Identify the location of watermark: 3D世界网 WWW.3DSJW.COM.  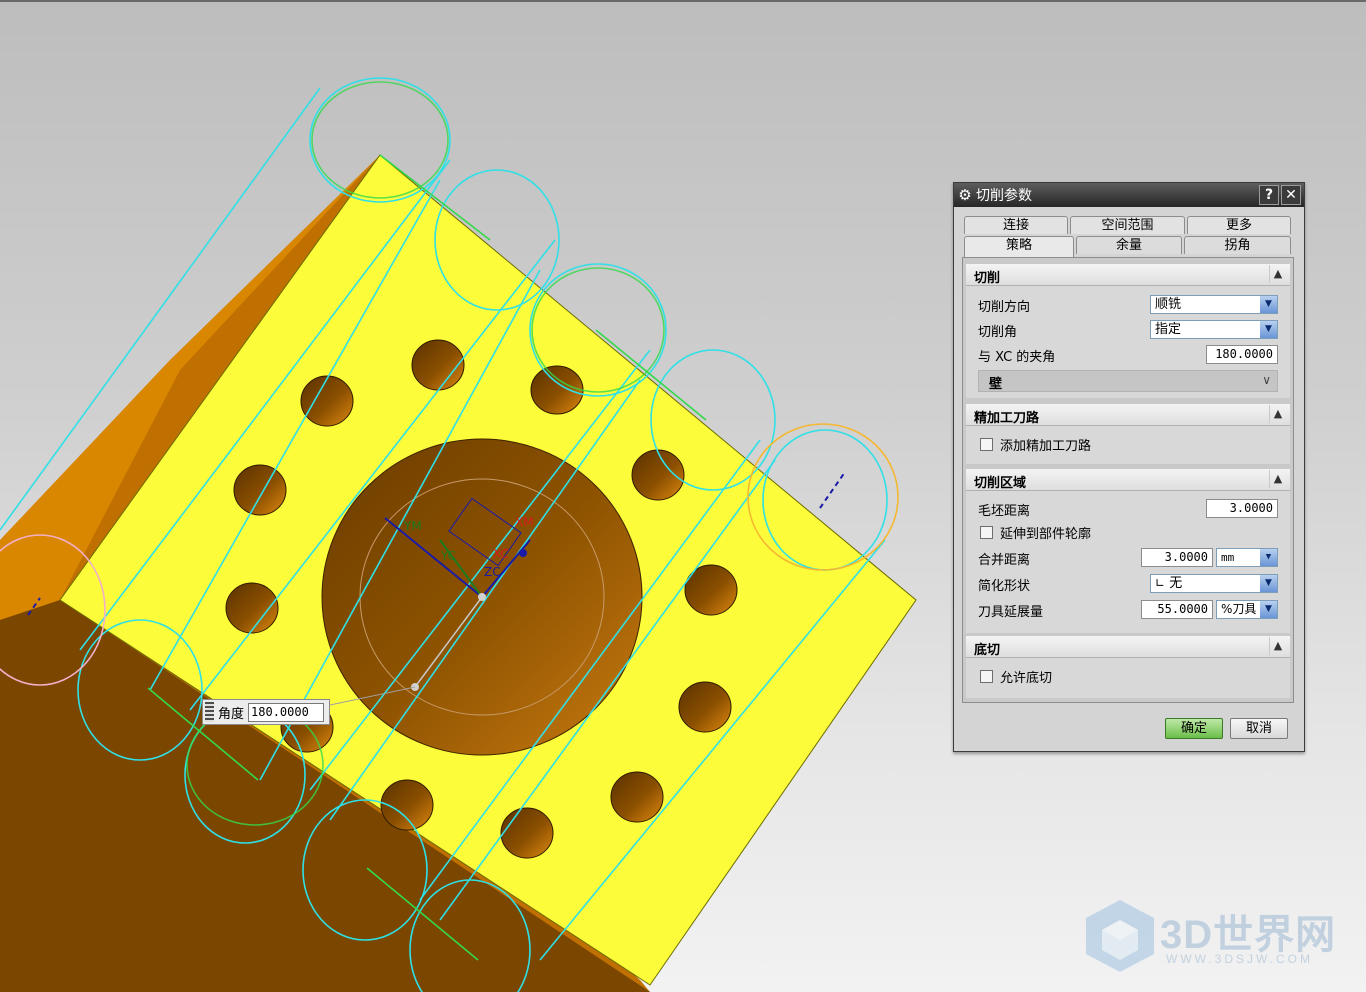
(1215, 936).